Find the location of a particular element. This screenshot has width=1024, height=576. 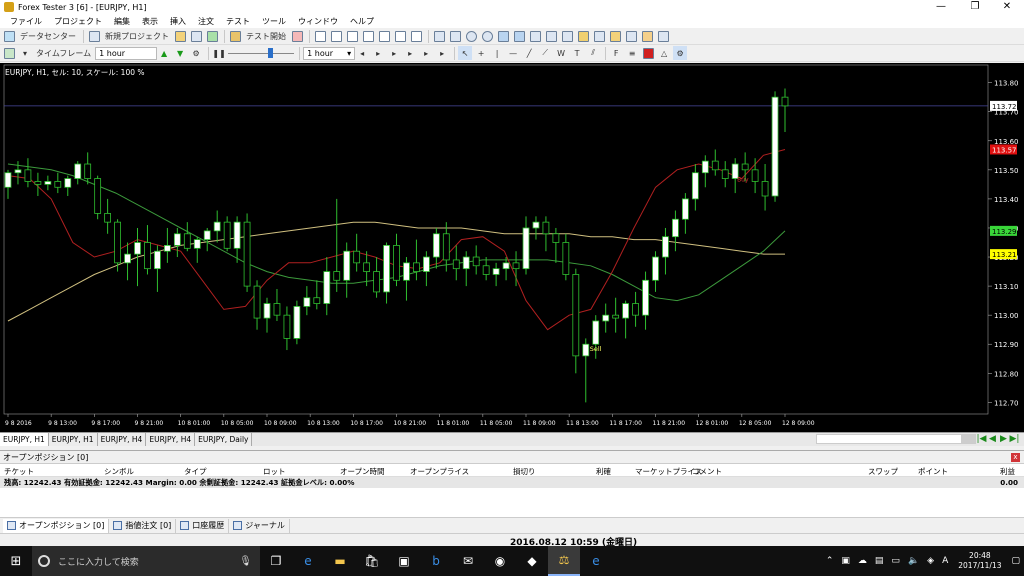

menu-order: 注文 is located at coordinates (206, 21).